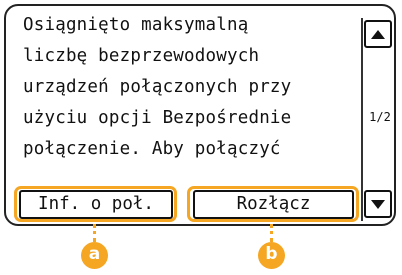 The width and height of the screenshot is (402, 275). I want to click on triangle-down-icon, so click(378, 204).